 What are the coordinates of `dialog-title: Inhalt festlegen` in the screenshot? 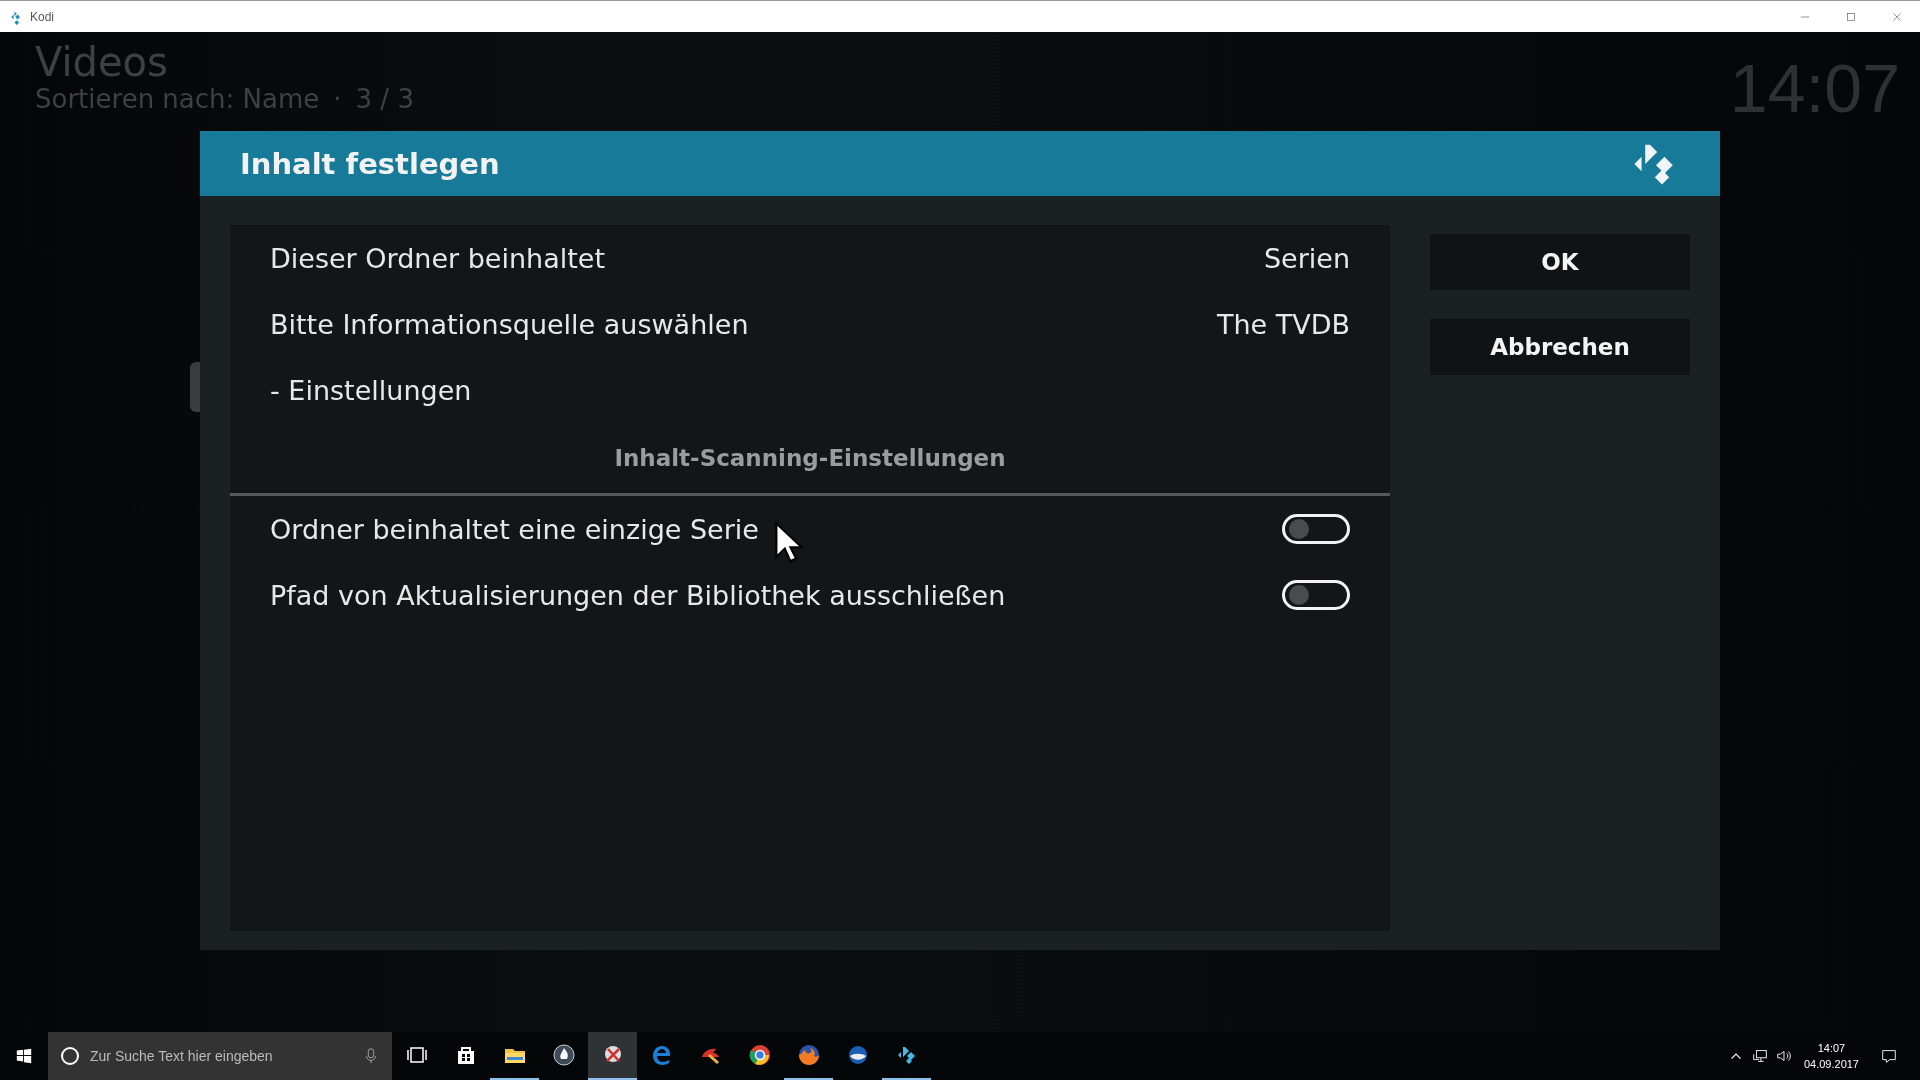 It's located at (370, 163).